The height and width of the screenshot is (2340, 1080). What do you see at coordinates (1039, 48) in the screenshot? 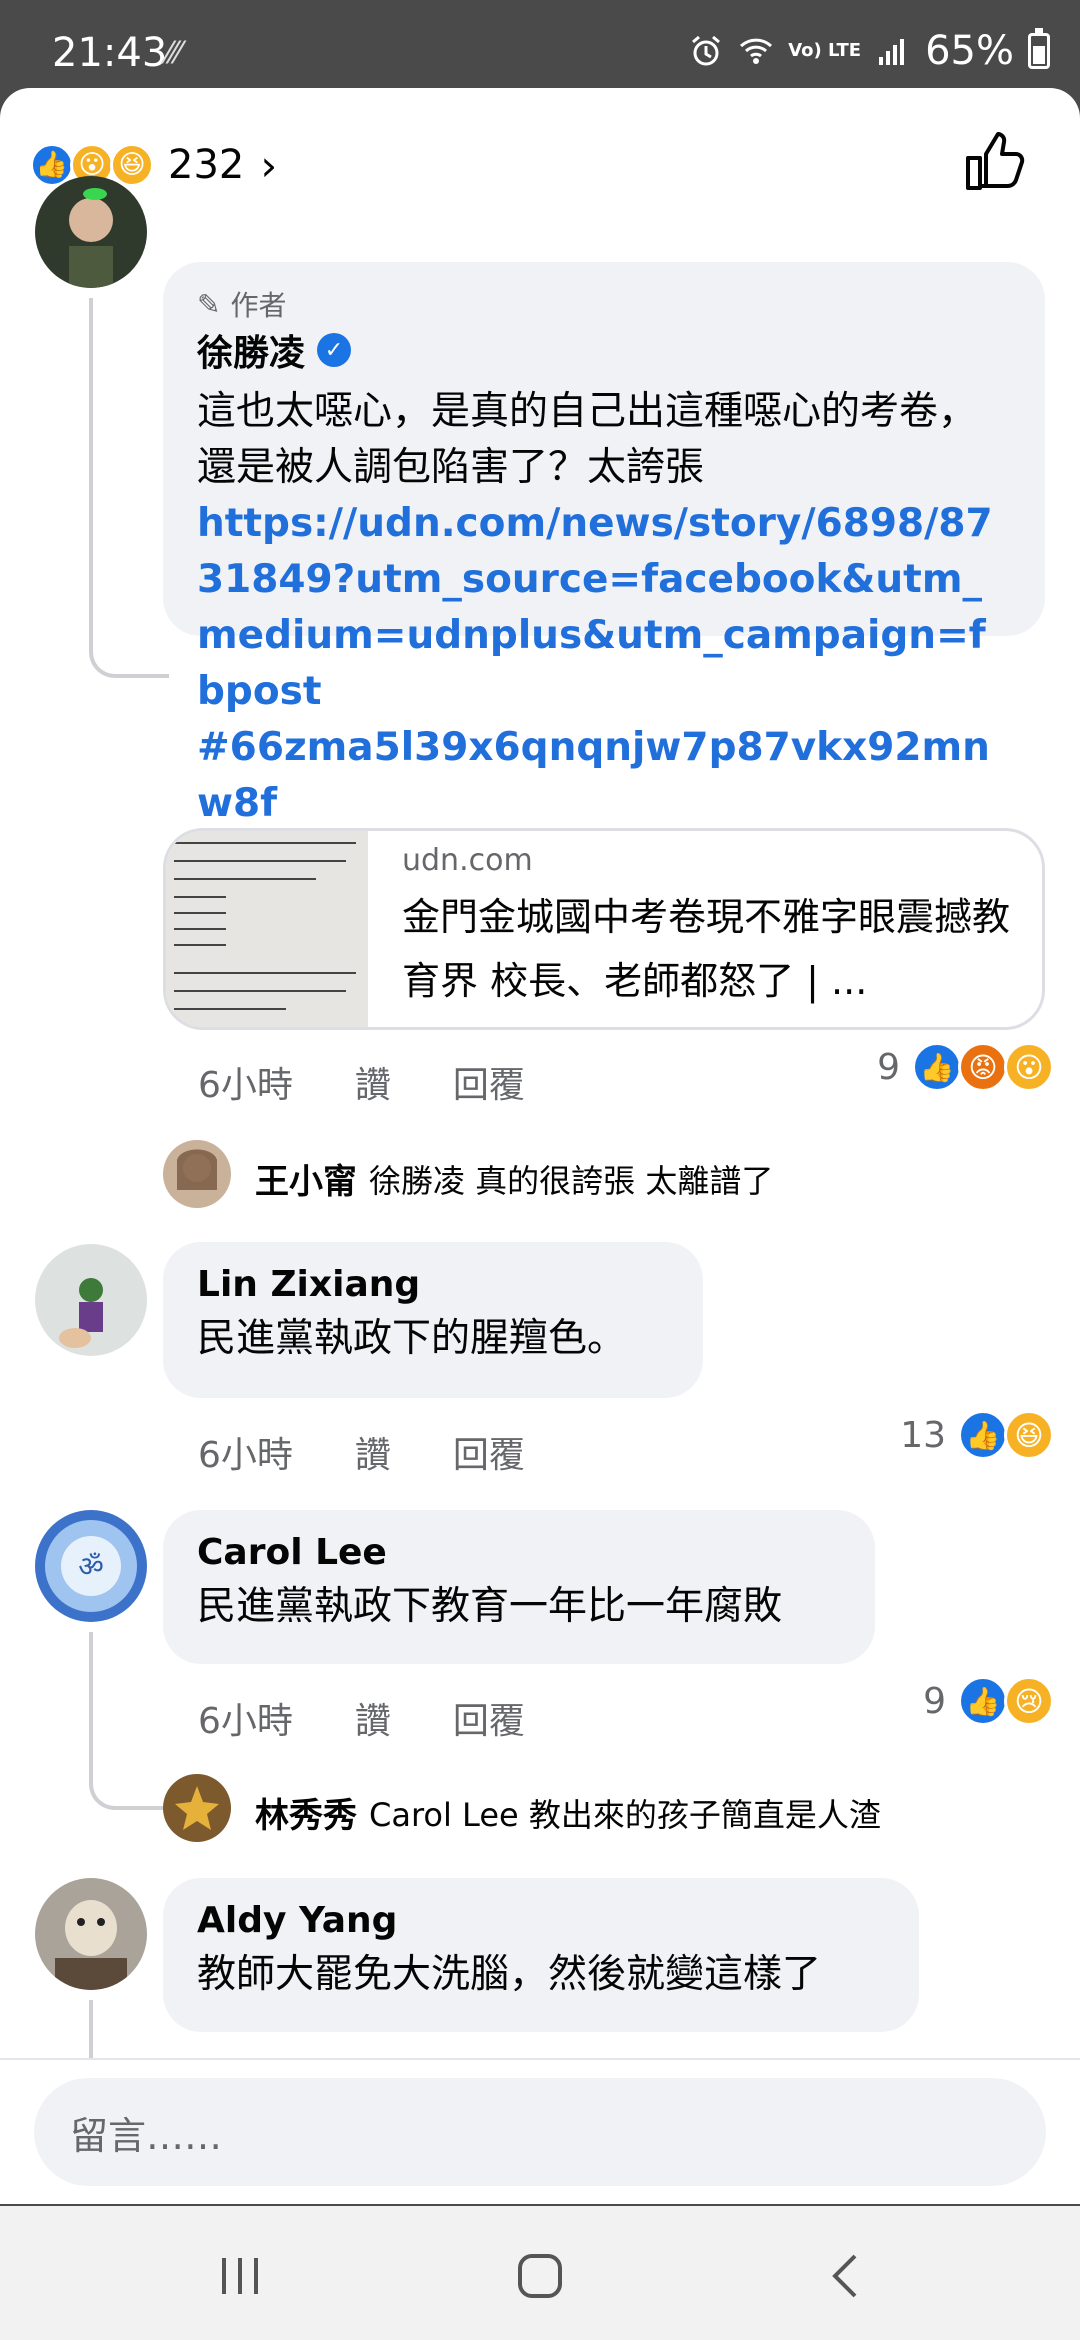
I see `battery-icon` at bounding box center [1039, 48].